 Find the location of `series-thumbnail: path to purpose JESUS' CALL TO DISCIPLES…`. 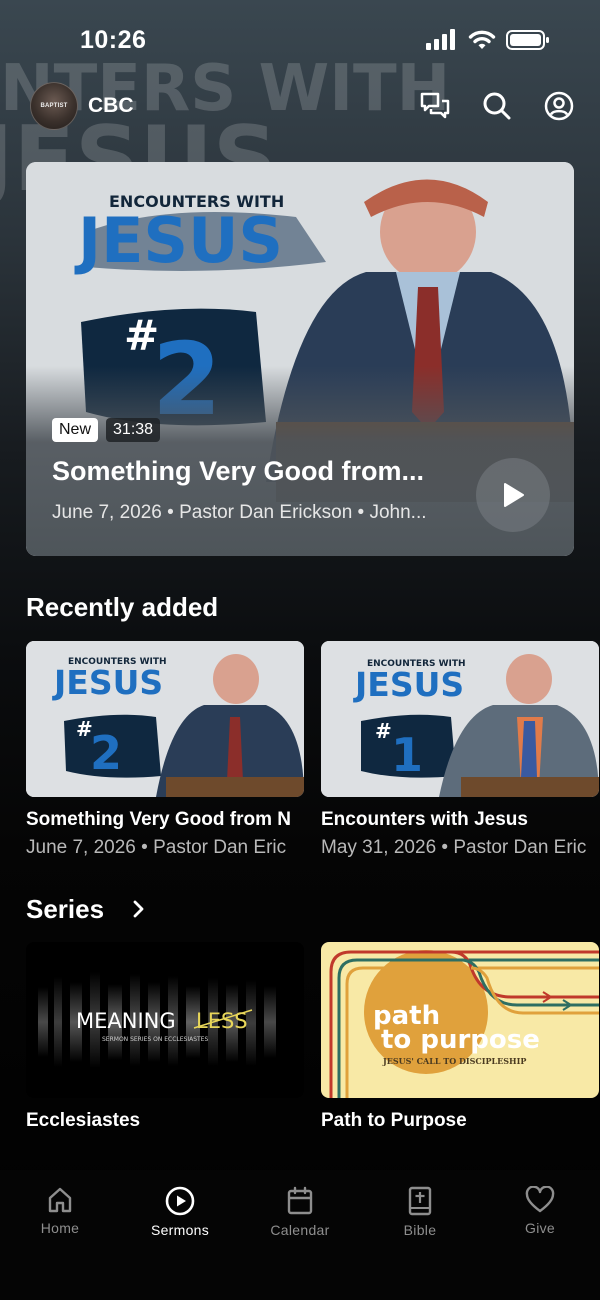

series-thumbnail: path to purpose JESUS' CALL TO DISCIPLES… is located at coordinates (460, 1020).